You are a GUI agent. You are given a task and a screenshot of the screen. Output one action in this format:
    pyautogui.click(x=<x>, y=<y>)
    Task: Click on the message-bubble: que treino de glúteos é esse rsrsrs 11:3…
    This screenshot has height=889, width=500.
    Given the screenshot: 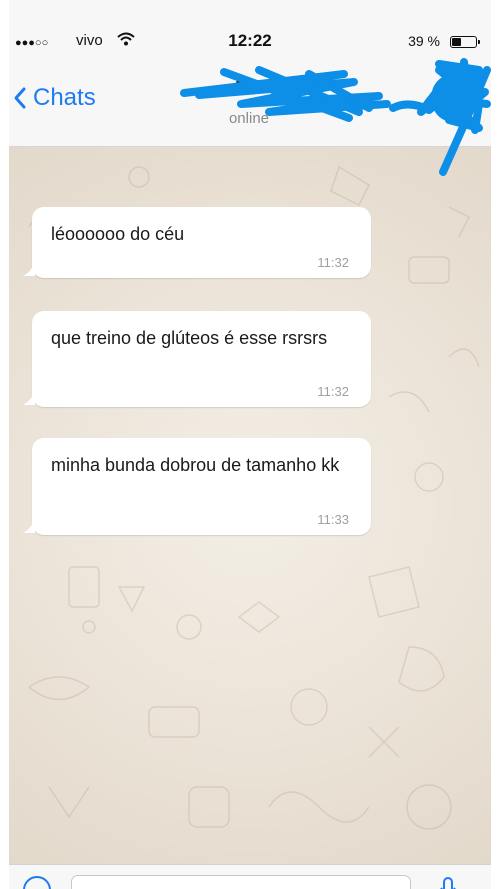 What is the action you would take?
    pyautogui.click(x=197, y=359)
    